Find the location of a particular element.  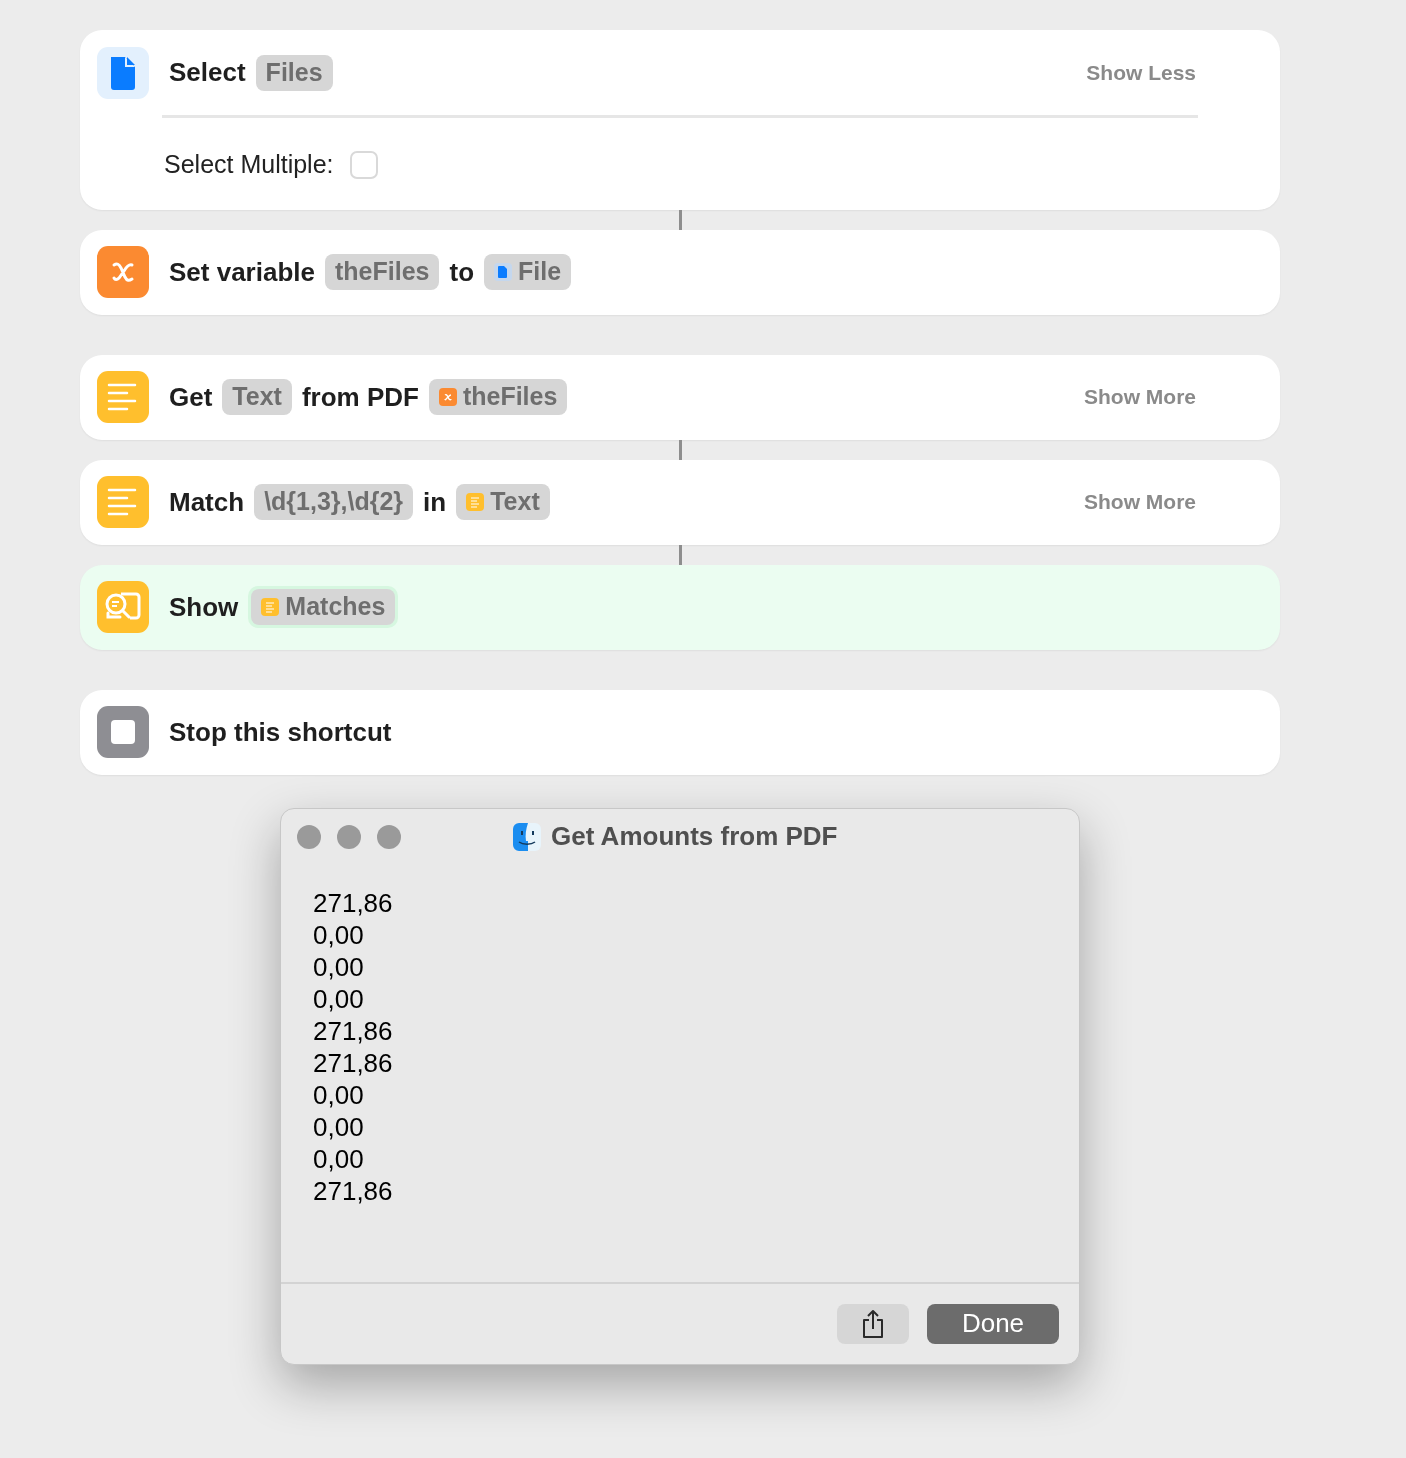

share-icon is located at coordinates (873, 1323).